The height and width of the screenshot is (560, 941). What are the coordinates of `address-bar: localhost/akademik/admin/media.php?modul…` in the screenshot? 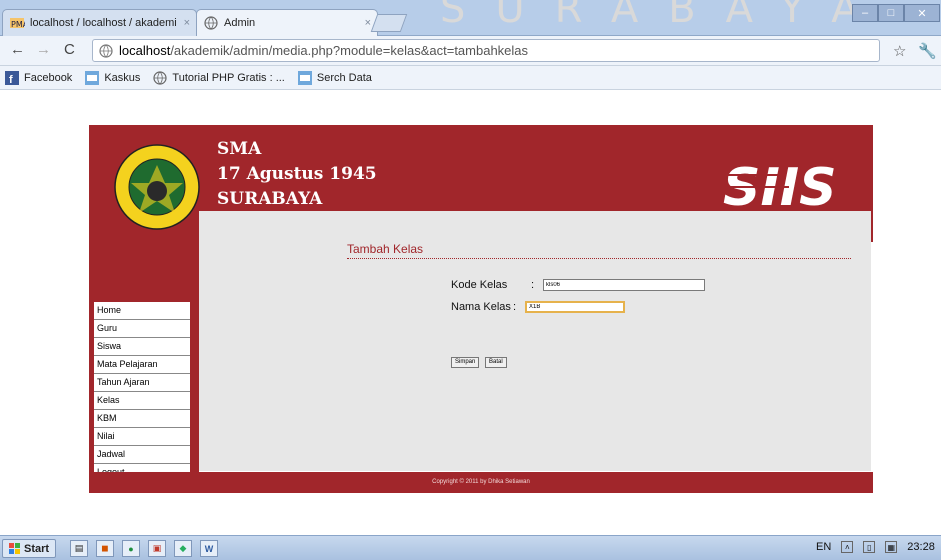 It's located at (486, 50).